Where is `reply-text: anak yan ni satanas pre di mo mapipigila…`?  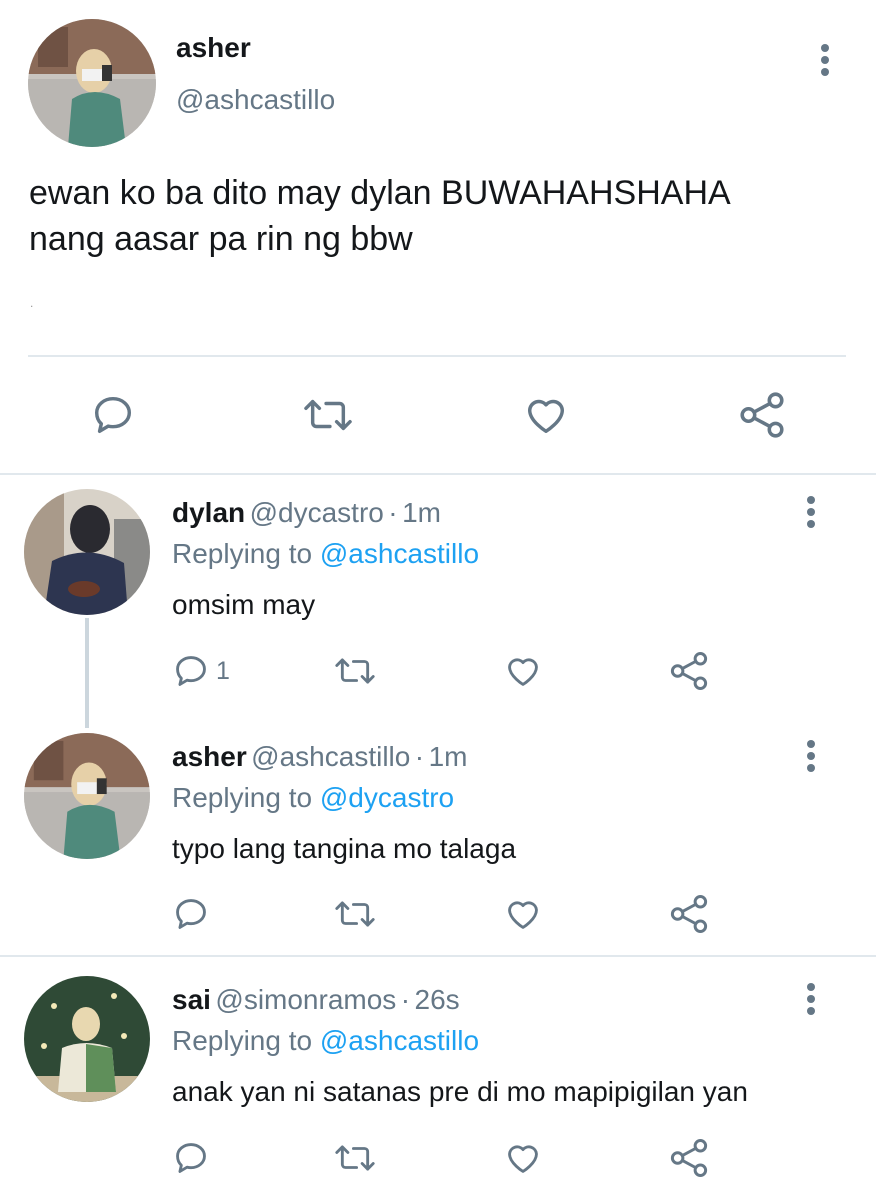 reply-text: anak yan ni satanas pre di mo mapipigila… is located at coordinates (460, 1091).